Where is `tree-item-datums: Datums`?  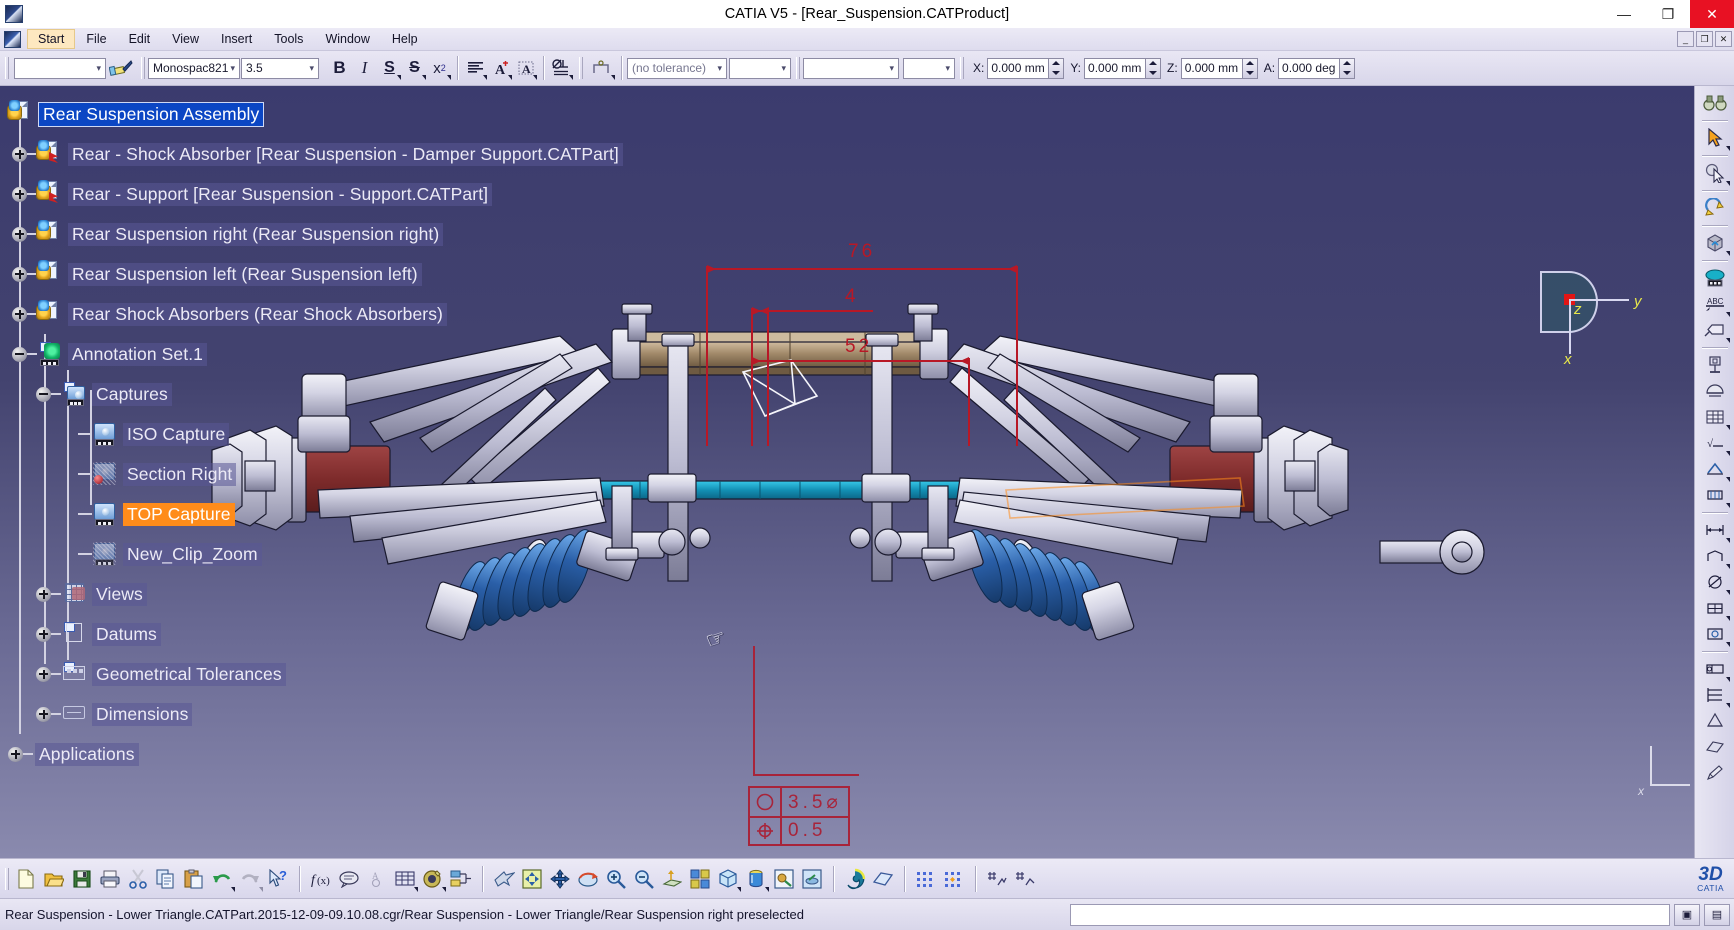
tree-item-datums: Datums is located at coordinates (313, 634).